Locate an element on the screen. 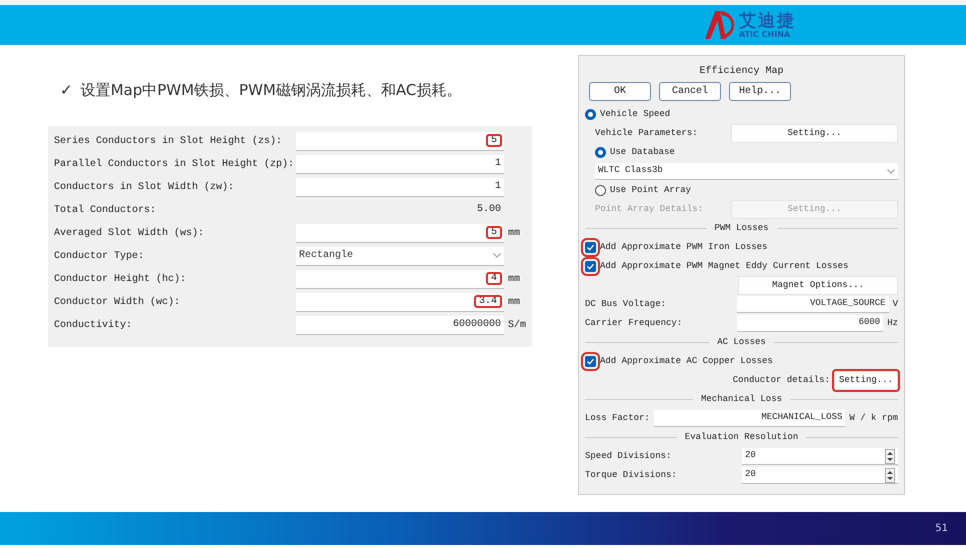 The width and height of the screenshot is (966, 548). field-value: 4 is located at coordinates (493, 278).